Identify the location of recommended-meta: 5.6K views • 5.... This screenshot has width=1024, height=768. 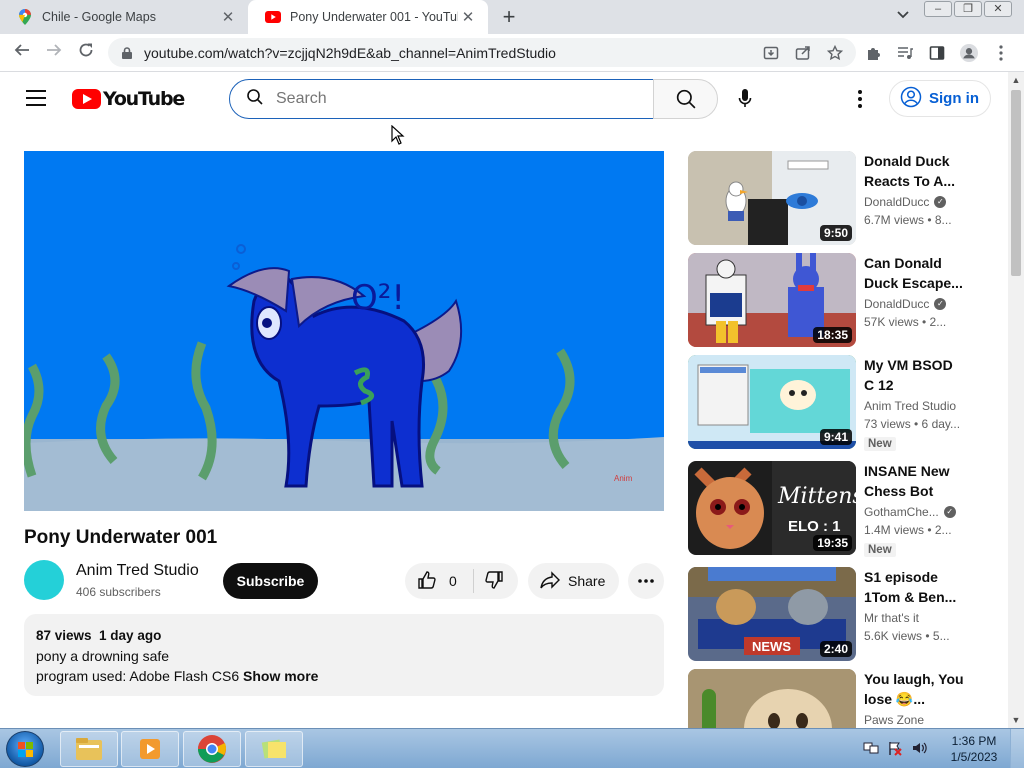
(907, 636).